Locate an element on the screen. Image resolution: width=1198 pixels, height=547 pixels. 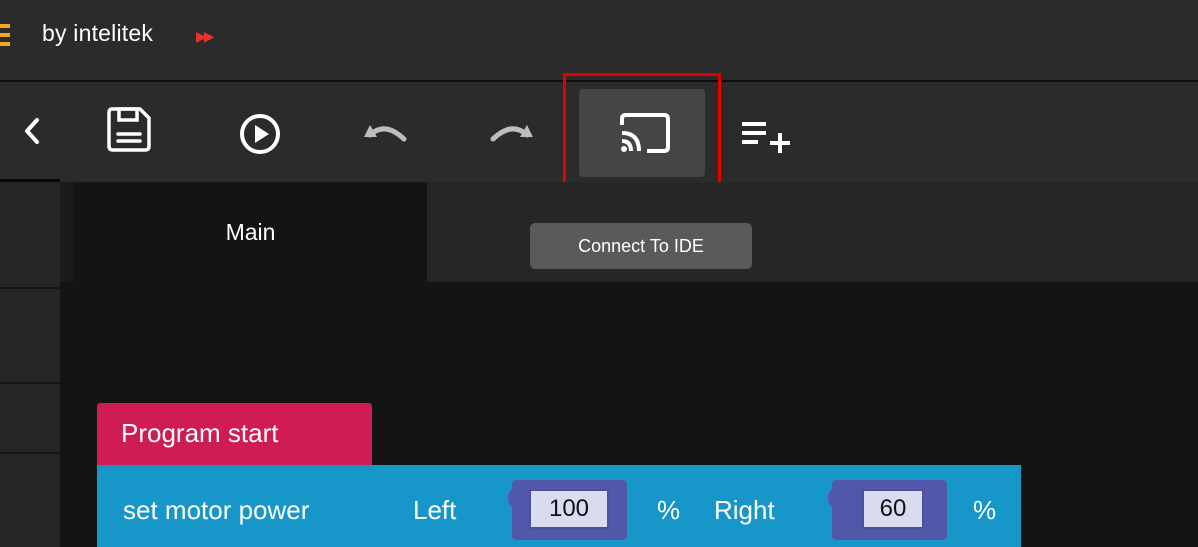
right-label: Right is located at coordinates (744, 510).